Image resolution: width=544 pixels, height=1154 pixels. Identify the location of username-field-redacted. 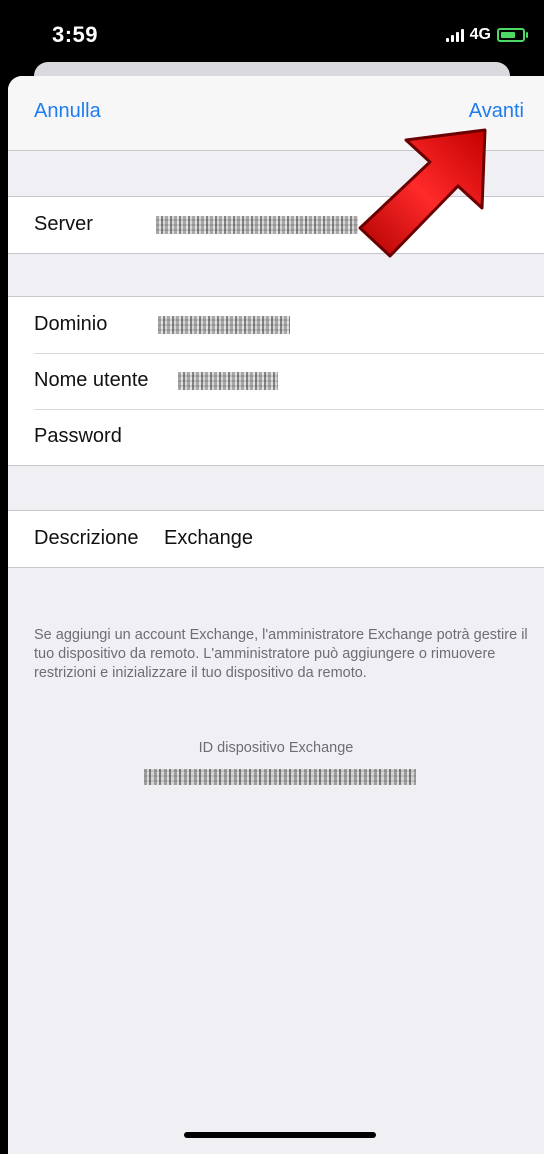
(228, 381).